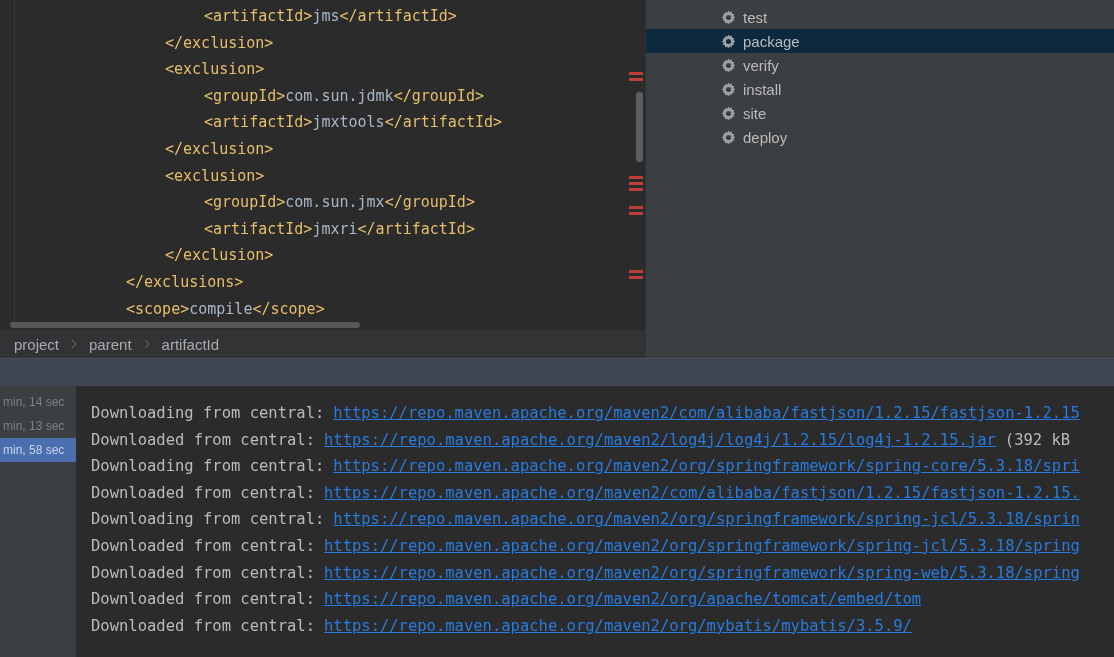 This screenshot has height=657, width=1114. I want to click on breadcrumb-item: parent, so click(110, 344).